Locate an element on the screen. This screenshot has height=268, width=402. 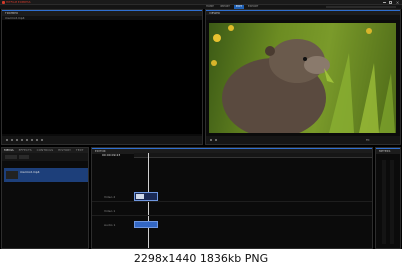
tab-media: MEDIA is located at coordinates (9, 150).